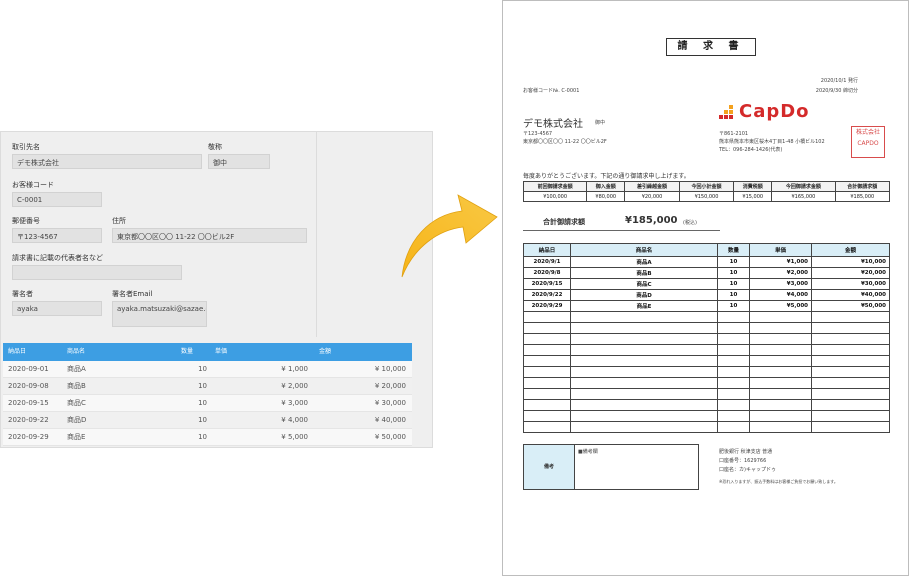 This screenshot has height=576, width=910. What do you see at coordinates (747, 470) in the screenshot?
I see `bank-line-3: 口座名：カ)キャップドゥ` at bounding box center [747, 470].